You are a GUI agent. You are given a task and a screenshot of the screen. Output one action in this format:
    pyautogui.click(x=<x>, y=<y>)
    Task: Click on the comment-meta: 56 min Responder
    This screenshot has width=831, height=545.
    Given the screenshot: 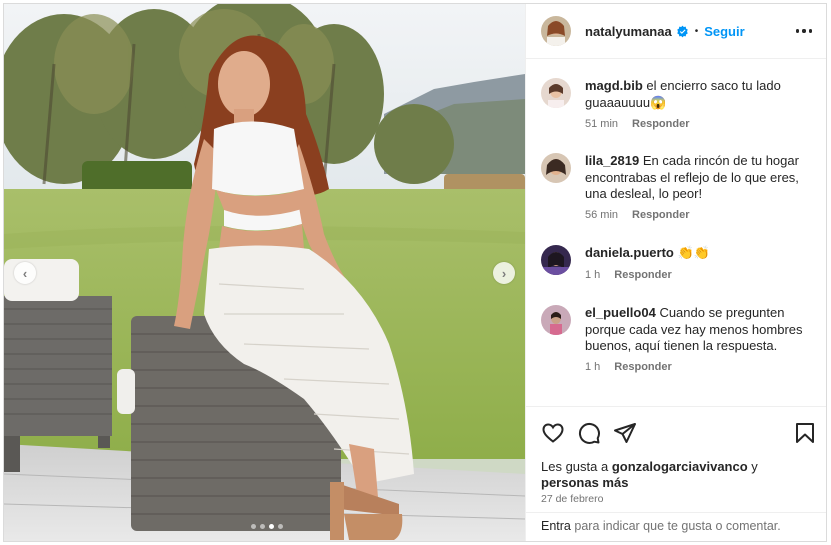 What is the action you would take?
    pyautogui.click(x=637, y=215)
    